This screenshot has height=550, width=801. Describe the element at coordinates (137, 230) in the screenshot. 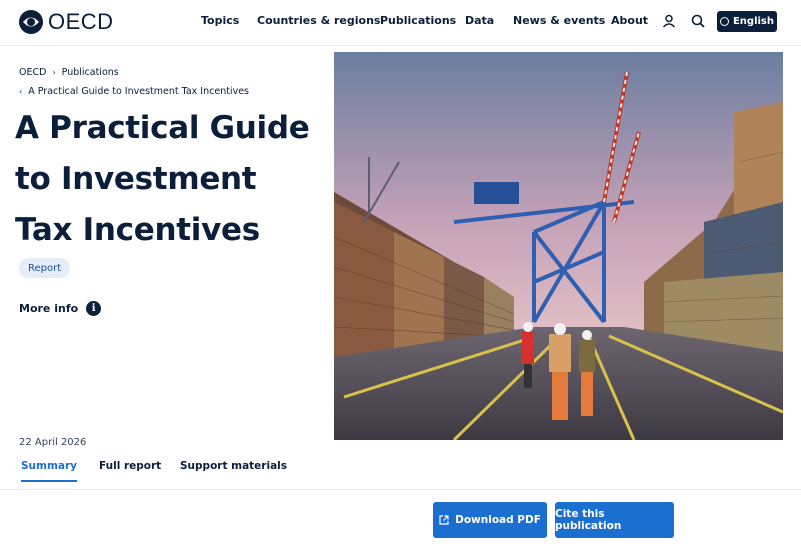

I see `title-line-3: Tax Incentives` at that location.